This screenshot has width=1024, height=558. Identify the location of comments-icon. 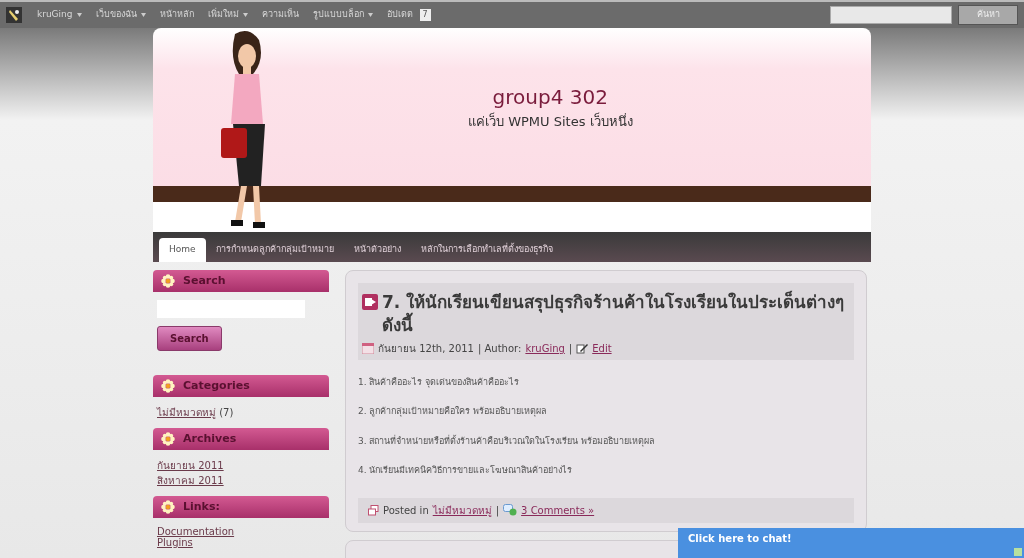
(510, 510).